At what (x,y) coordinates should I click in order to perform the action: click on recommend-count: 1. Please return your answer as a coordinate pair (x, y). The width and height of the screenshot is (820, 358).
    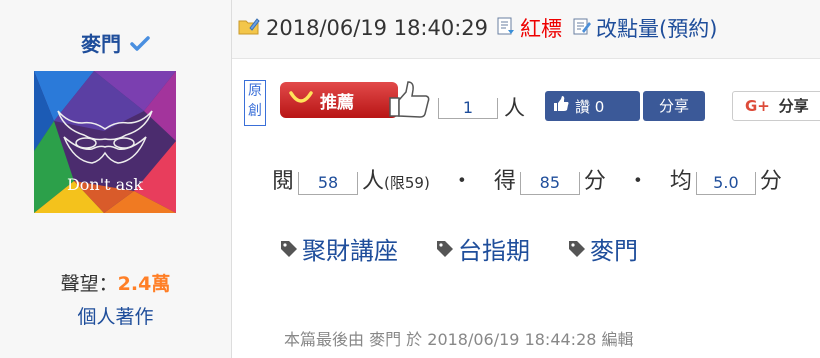
    Looking at the image, I should click on (468, 108).